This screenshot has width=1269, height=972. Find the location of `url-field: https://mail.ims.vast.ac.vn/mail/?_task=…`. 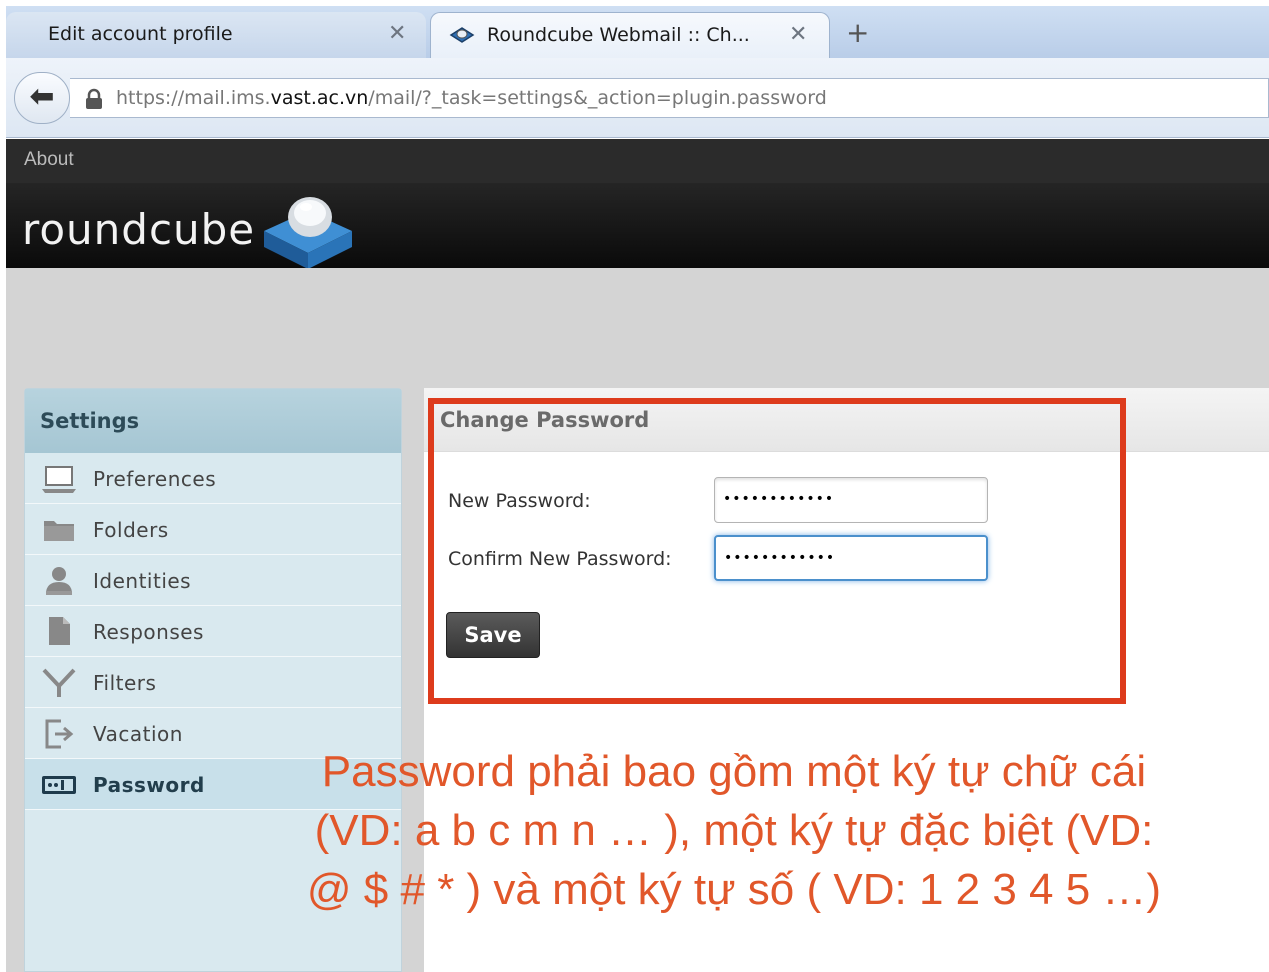

url-field: https://mail.ims.vast.ac.vn/mail/?_task=… is located at coordinates (669, 98).